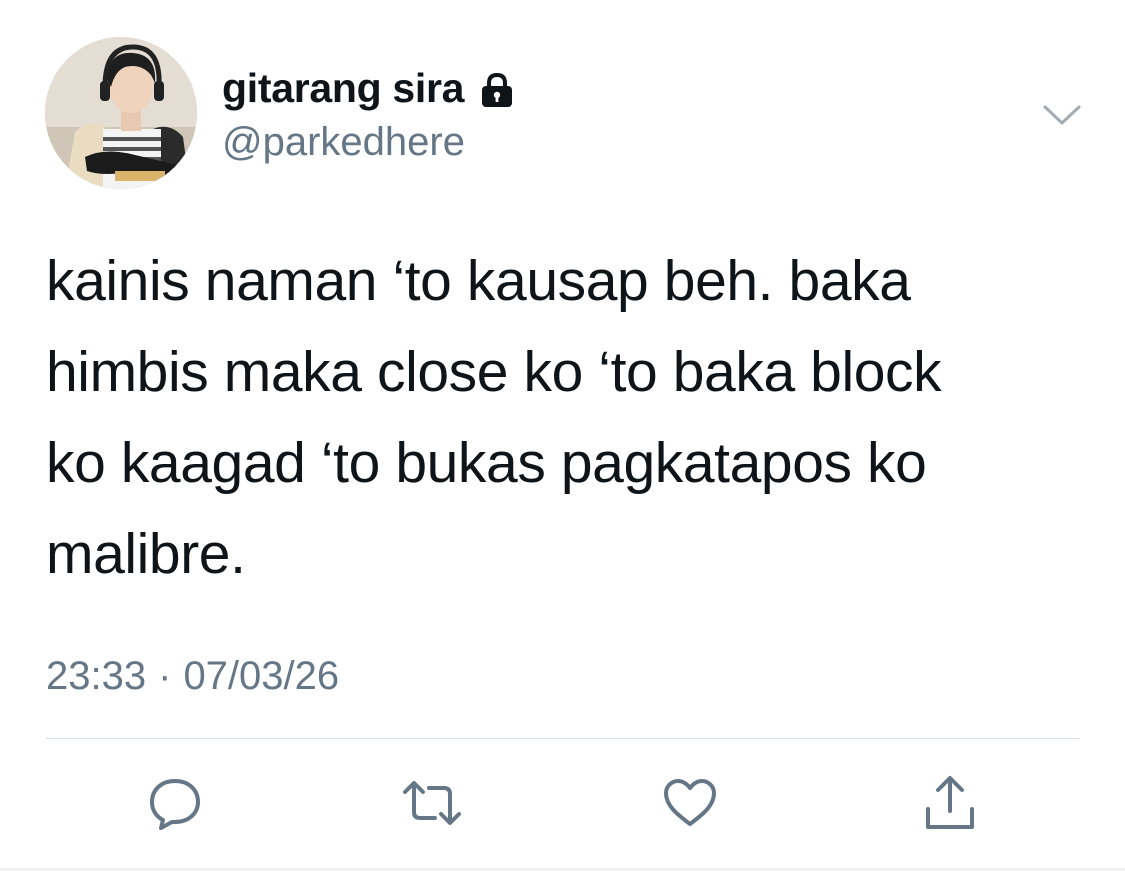  I want to click on avatar, so click(121, 113).